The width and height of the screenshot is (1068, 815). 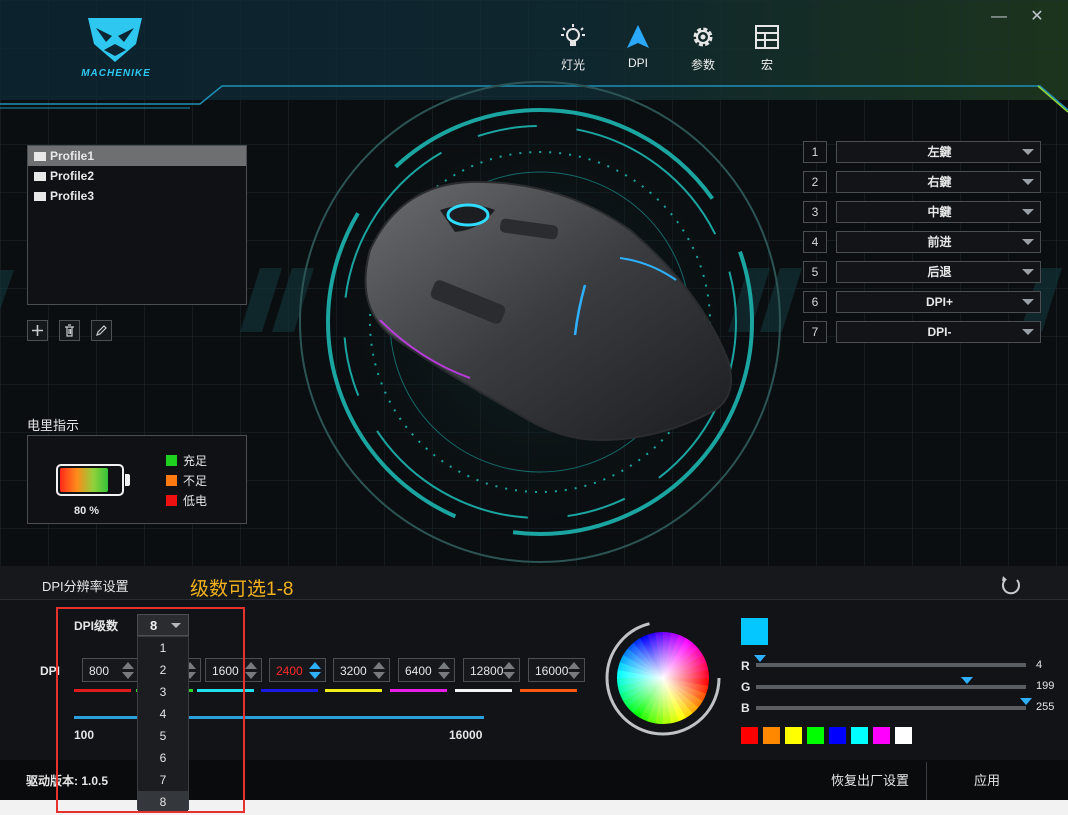 What do you see at coordinates (573, 48) in the screenshot?
I see `nav-lighting: 灯光` at bounding box center [573, 48].